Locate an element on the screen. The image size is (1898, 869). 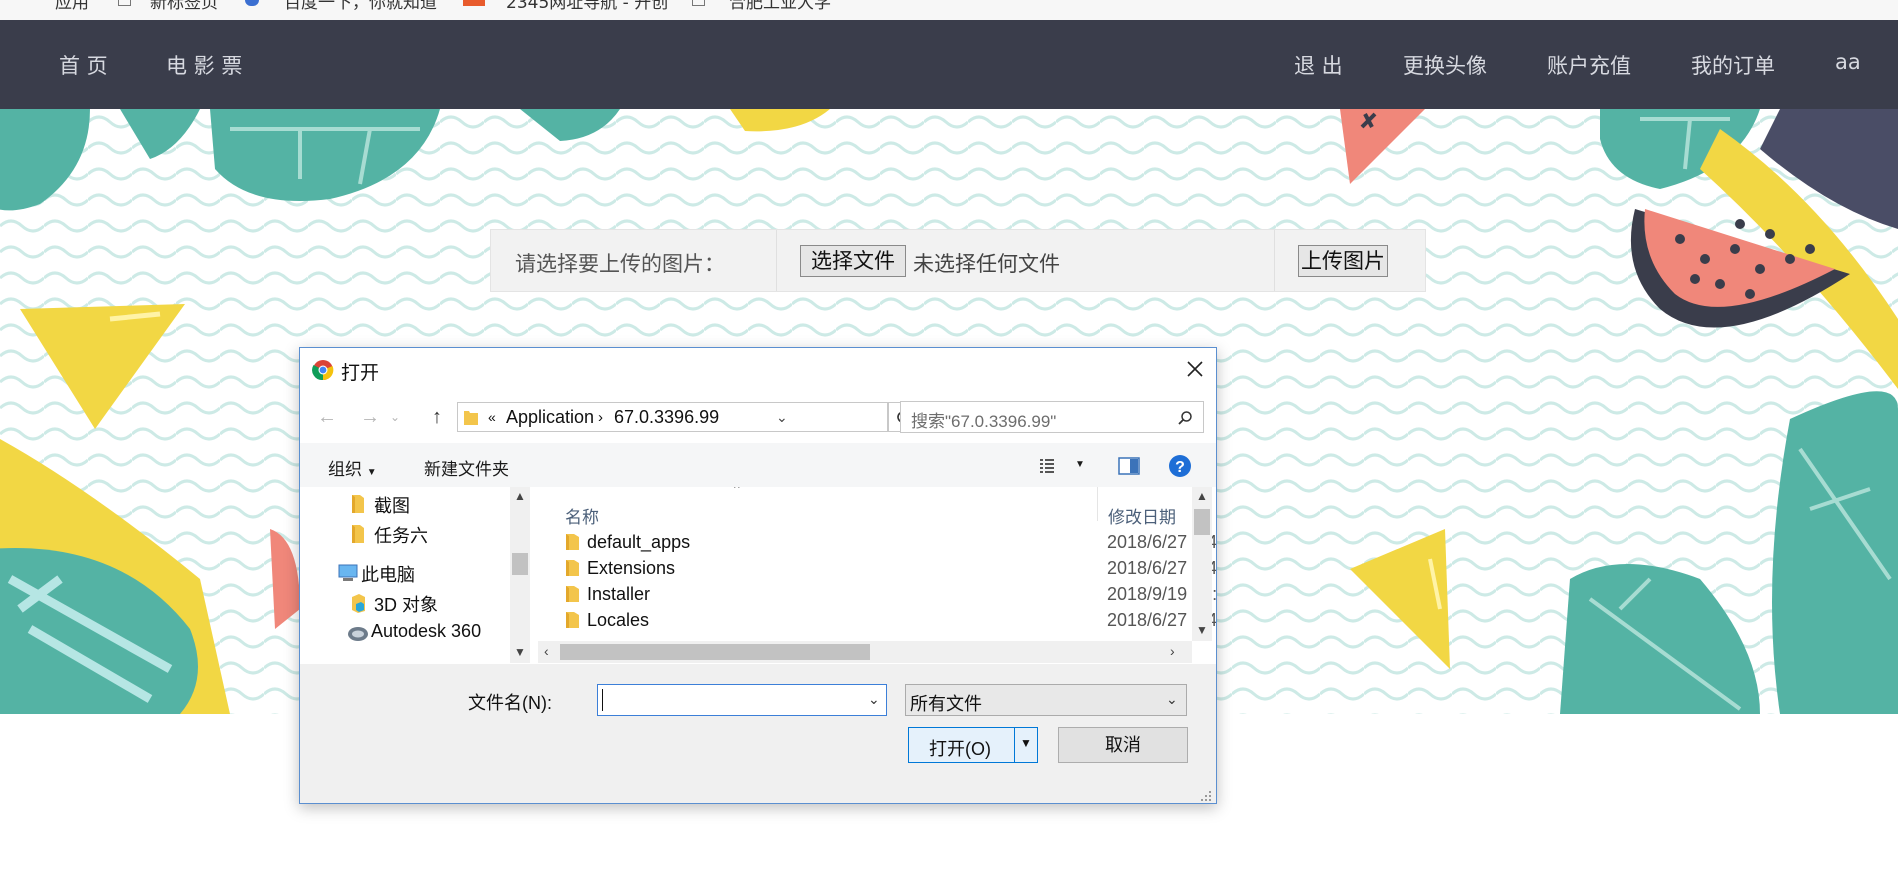
path-segment-version: 67.0.3396.99 is located at coordinates (666, 417).